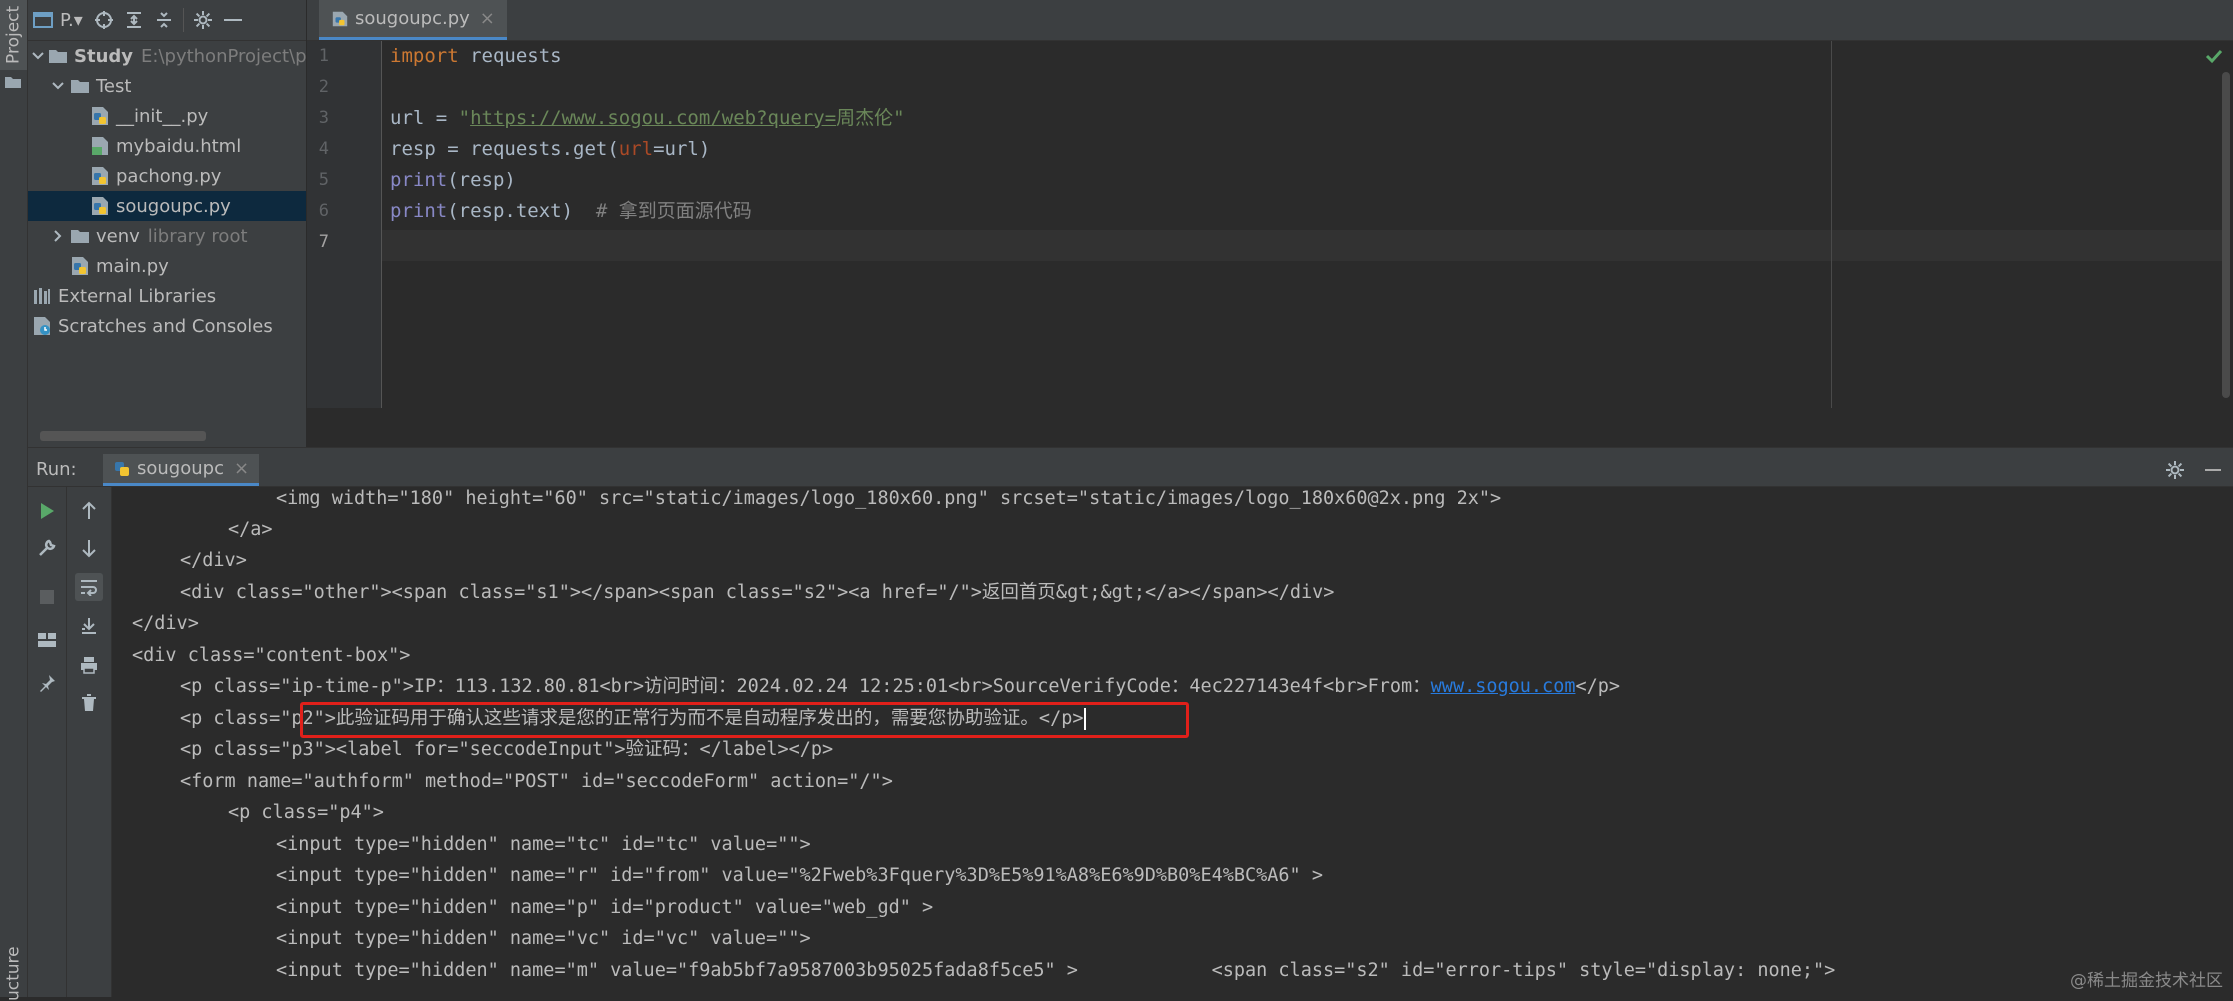  I want to click on line-number: 4, so click(323, 149).